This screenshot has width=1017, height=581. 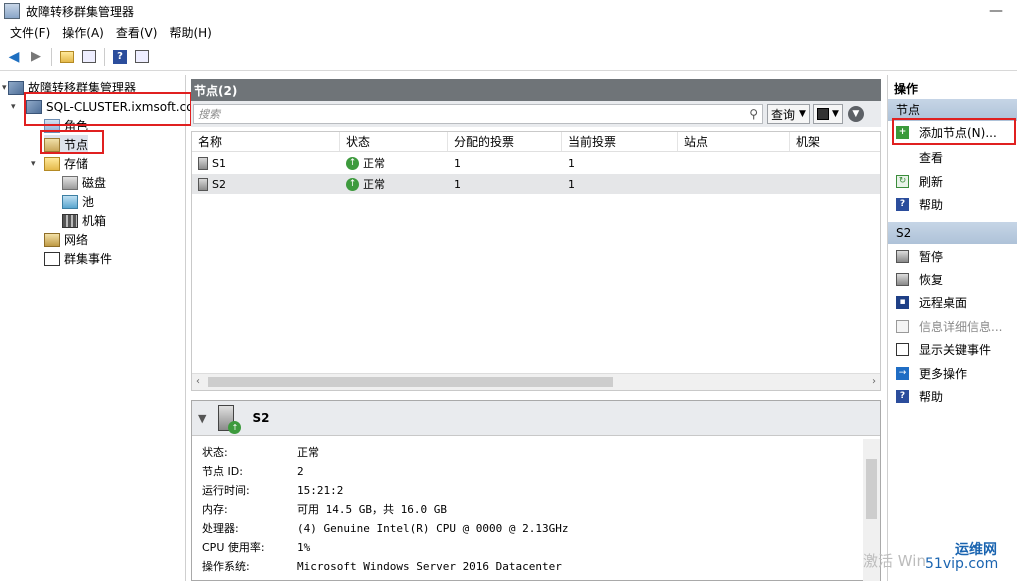 I want to click on tree-item-label: 存储, so click(x=76, y=164).